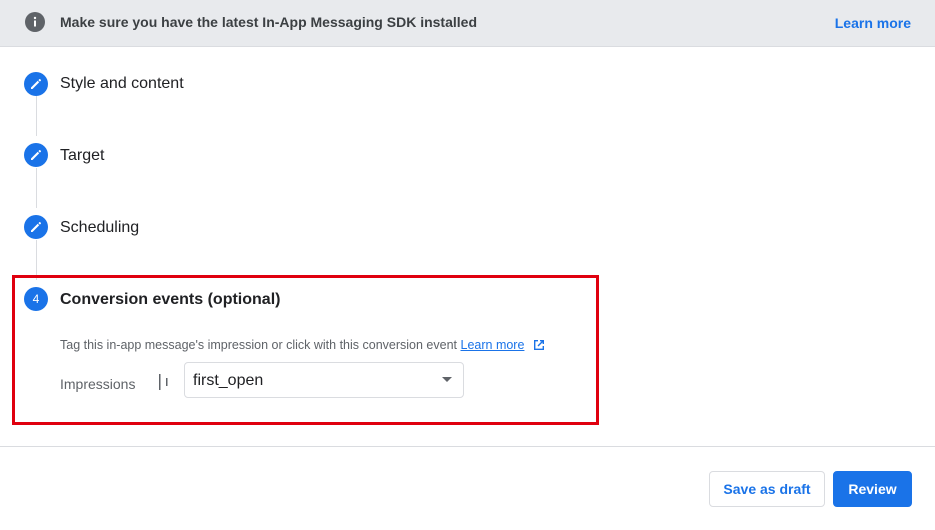  What do you see at coordinates (122, 84) in the screenshot?
I see `step-title-style-content: Style and content` at bounding box center [122, 84].